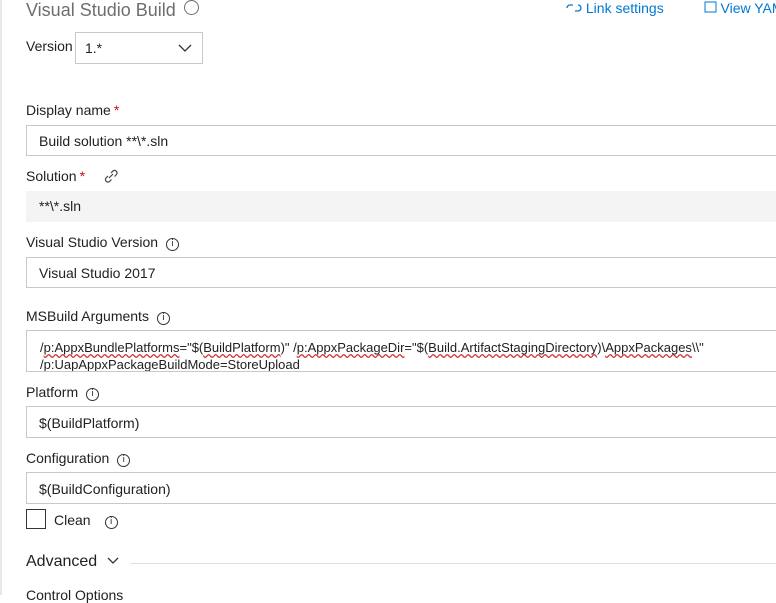  I want to click on vs-version-label: Visual Studio Versioni, so click(102, 242).